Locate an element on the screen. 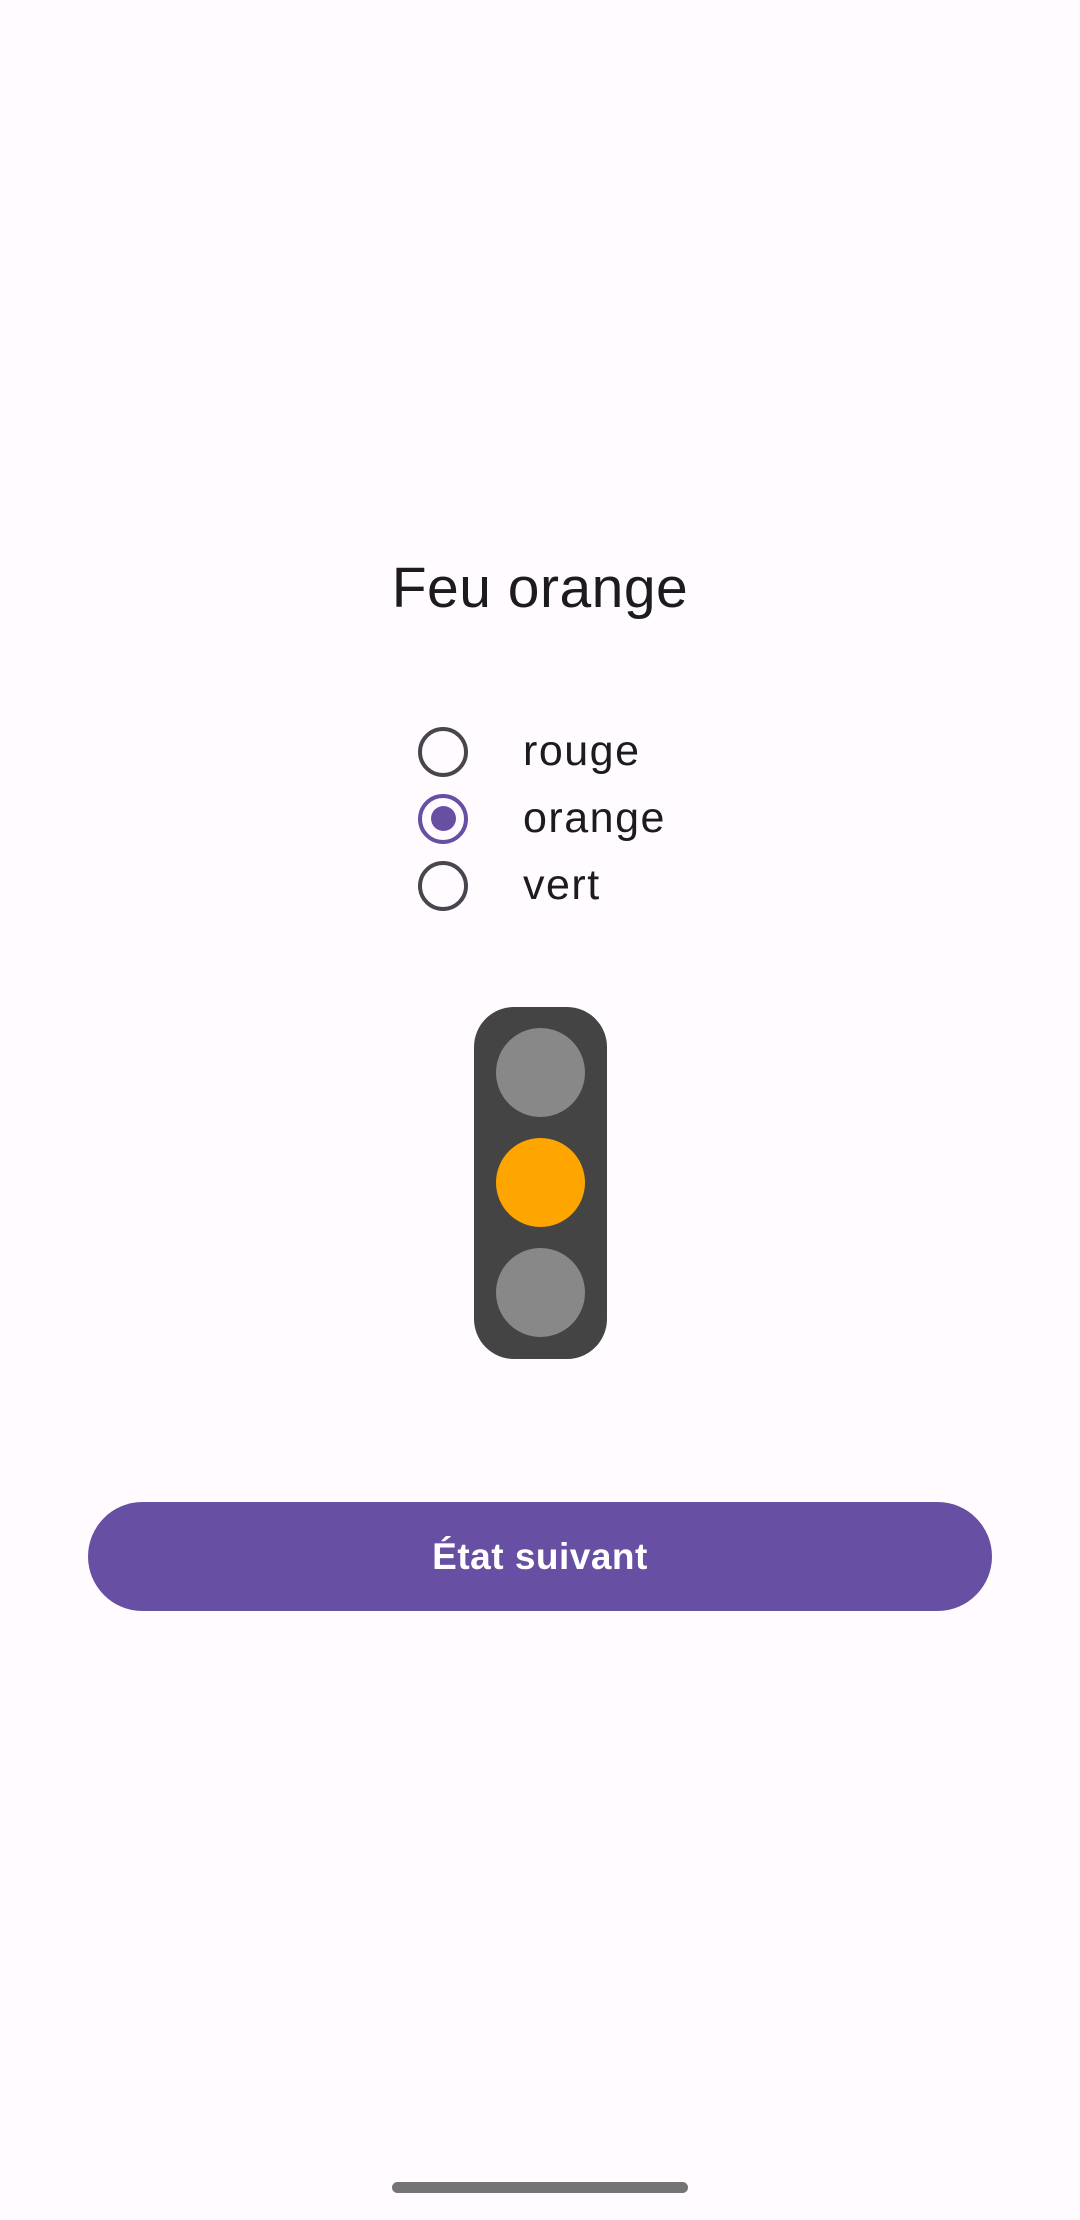 The height and width of the screenshot is (2220, 1080). radio-label-rouge: rouge is located at coordinates (582, 751).